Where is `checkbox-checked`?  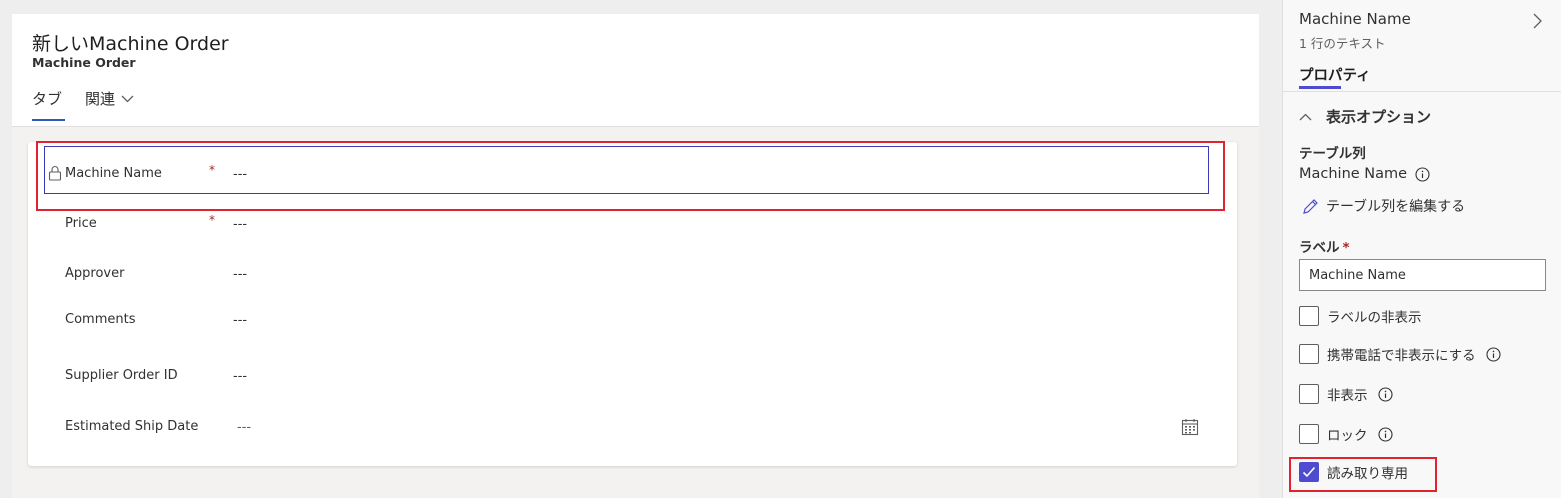 checkbox-checked is located at coordinates (1309, 472).